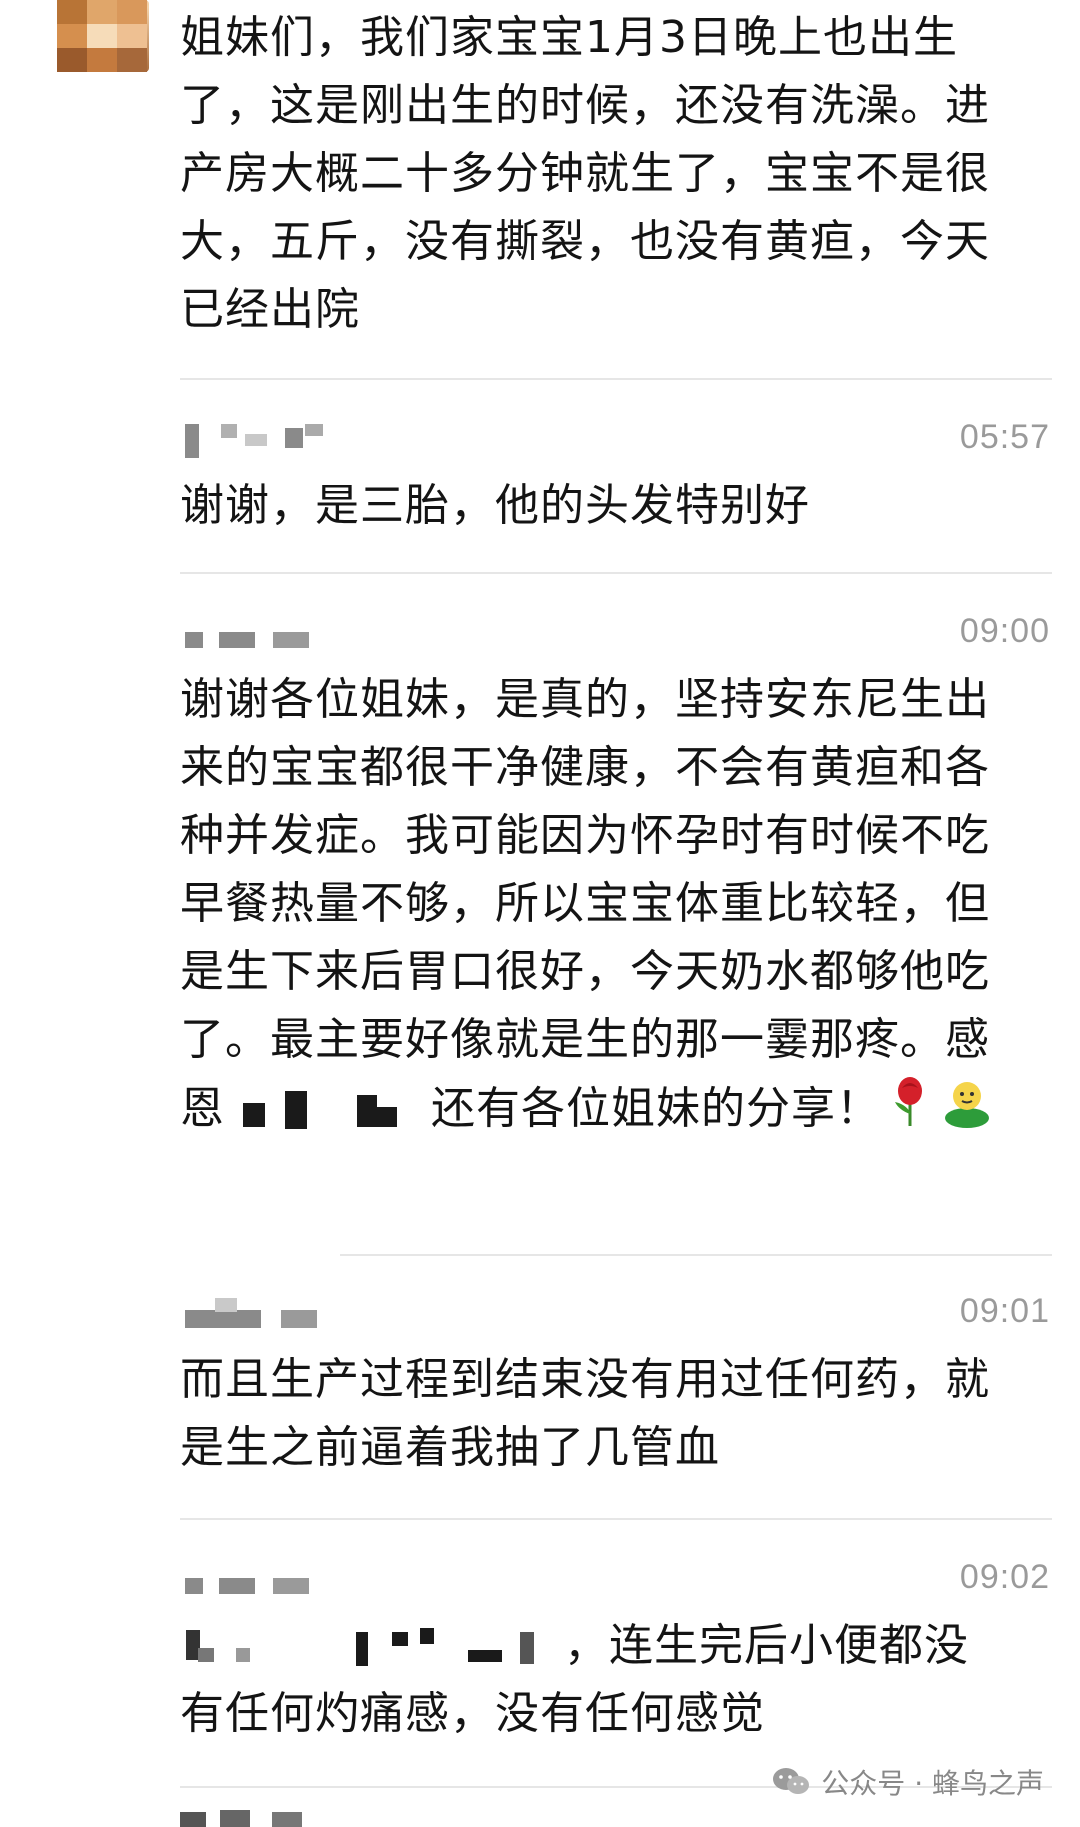  What do you see at coordinates (656, 1108) in the screenshot?
I see `message-text-part: 还有各位姐妹的分享！` at bounding box center [656, 1108].